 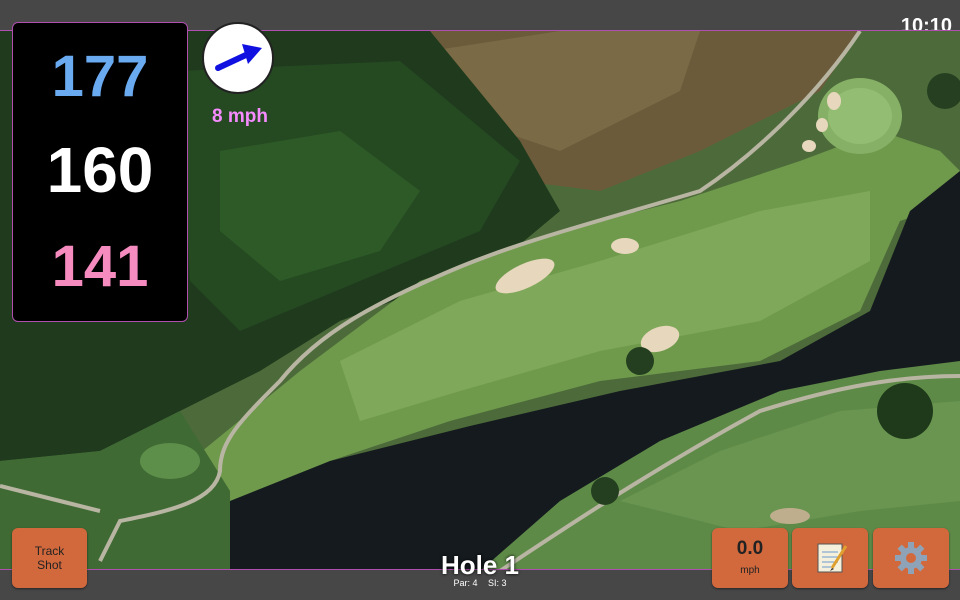 I want to click on settings-button, so click(x=911, y=558).